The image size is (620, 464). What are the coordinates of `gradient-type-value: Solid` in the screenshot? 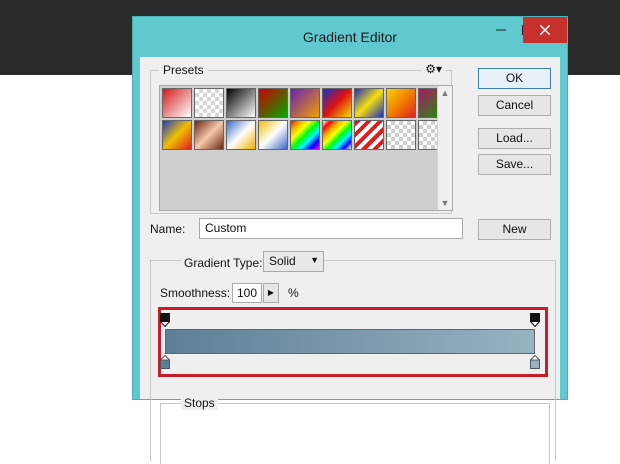 It's located at (282, 261).